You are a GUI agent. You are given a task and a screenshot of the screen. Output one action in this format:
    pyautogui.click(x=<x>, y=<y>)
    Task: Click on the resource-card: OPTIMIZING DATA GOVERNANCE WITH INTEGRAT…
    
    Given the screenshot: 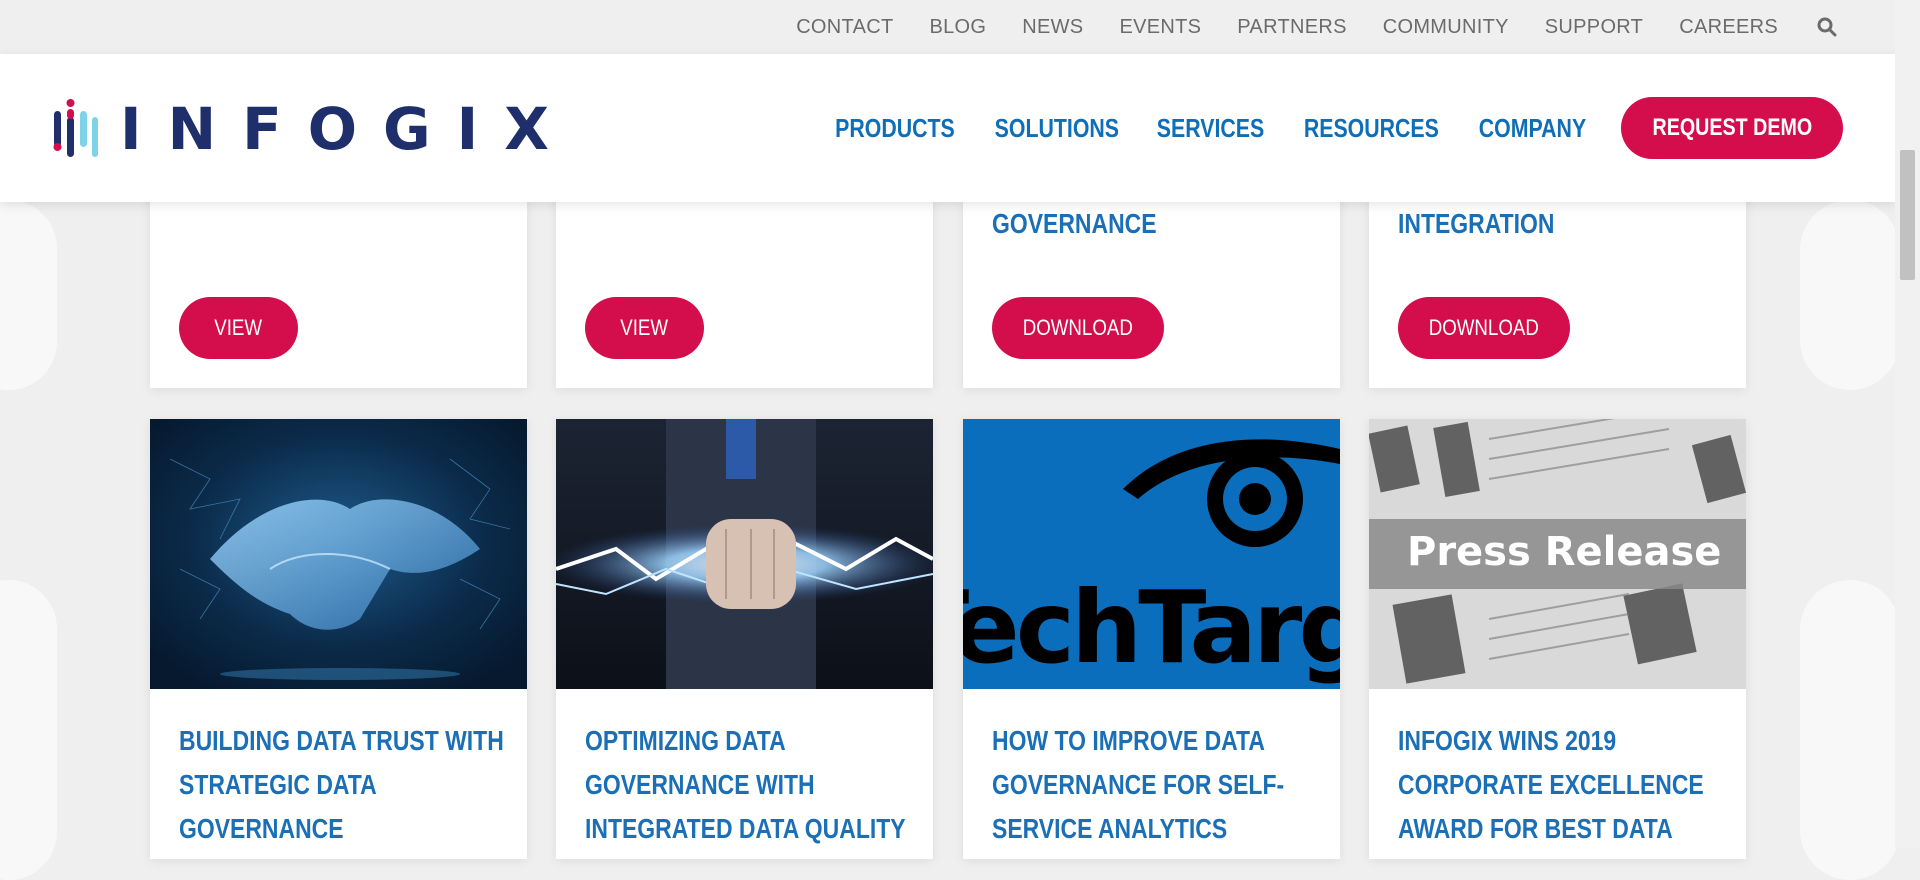 What is the action you would take?
    pyautogui.click(x=744, y=639)
    